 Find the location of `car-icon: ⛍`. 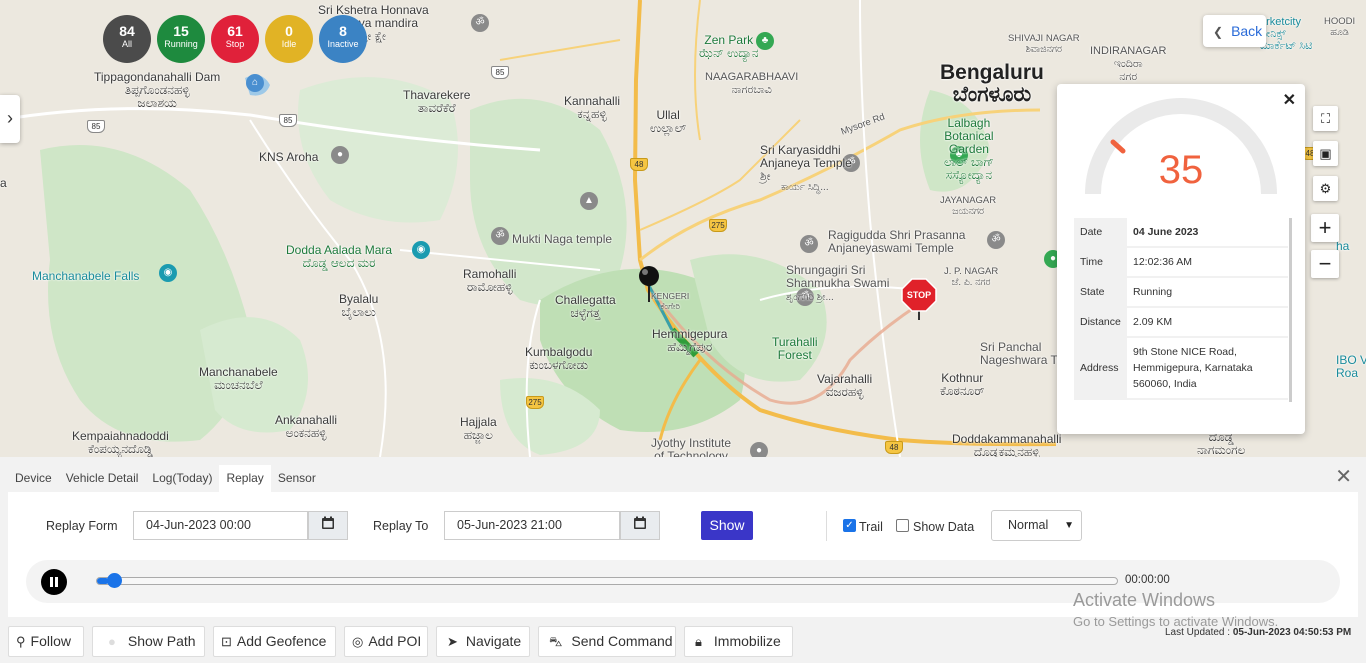

car-icon: ⛍ is located at coordinates (556, 641).